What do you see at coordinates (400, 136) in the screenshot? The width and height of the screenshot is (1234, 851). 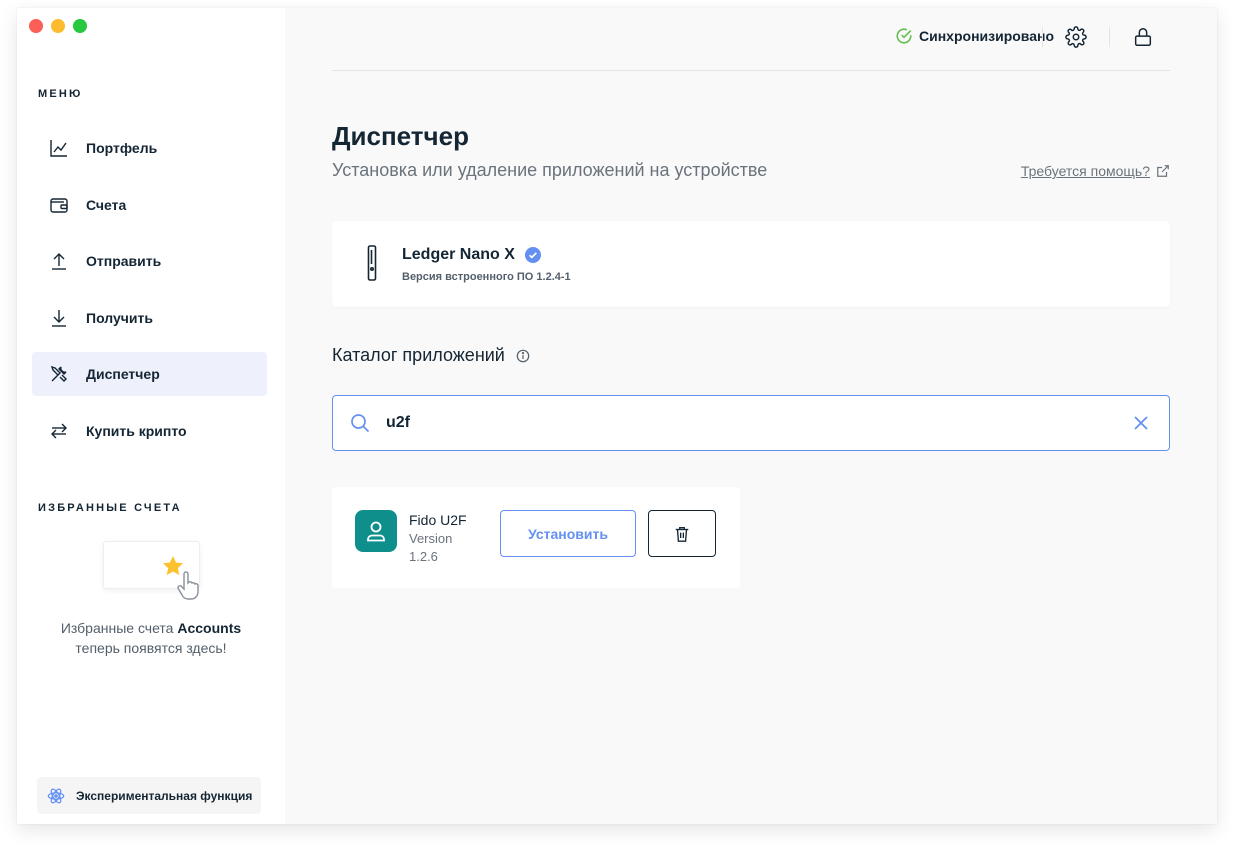 I see `page-title: Диспетчер` at bounding box center [400, 136].